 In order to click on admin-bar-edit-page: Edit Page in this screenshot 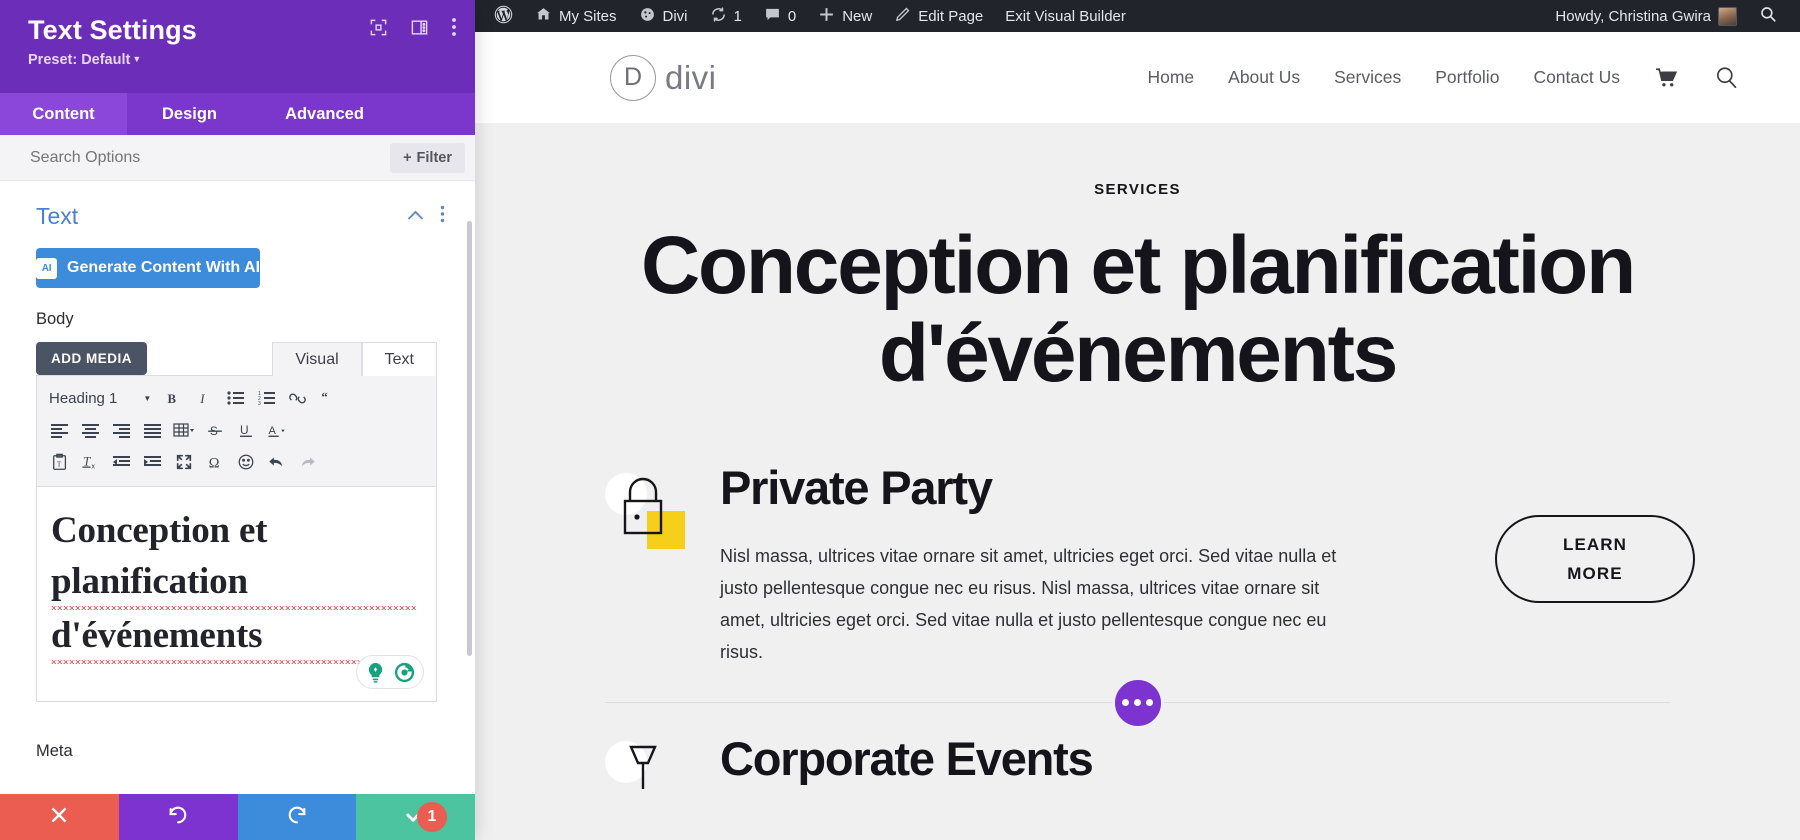, I will do `click(938, 16)`.